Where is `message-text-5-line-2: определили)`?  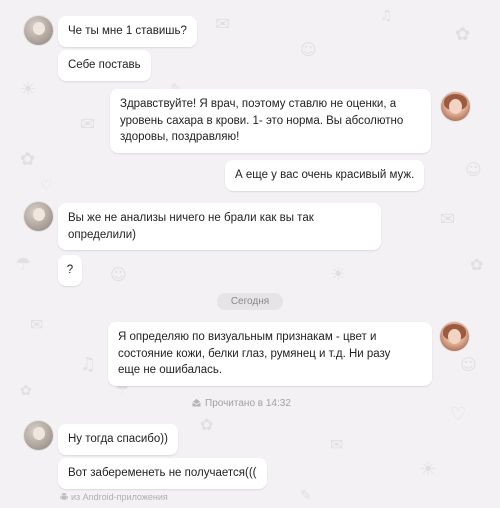
message-text-5-line-2: определили) is located at coordinates (102, 234).